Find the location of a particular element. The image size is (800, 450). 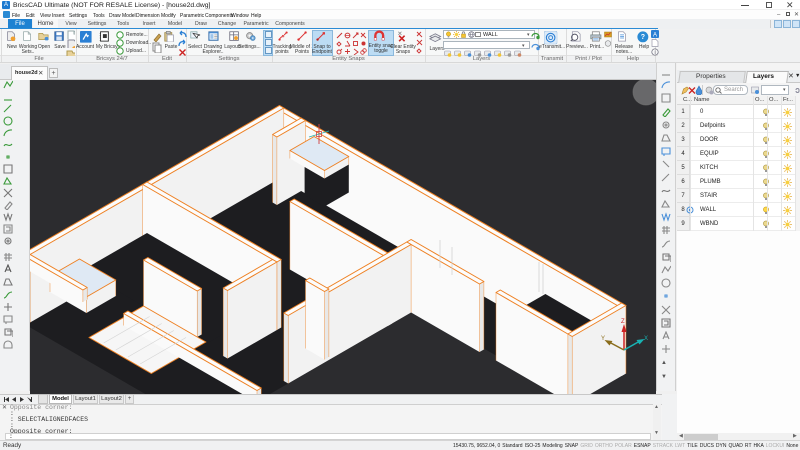

svg-text: i is located at coordinates (654, 53).